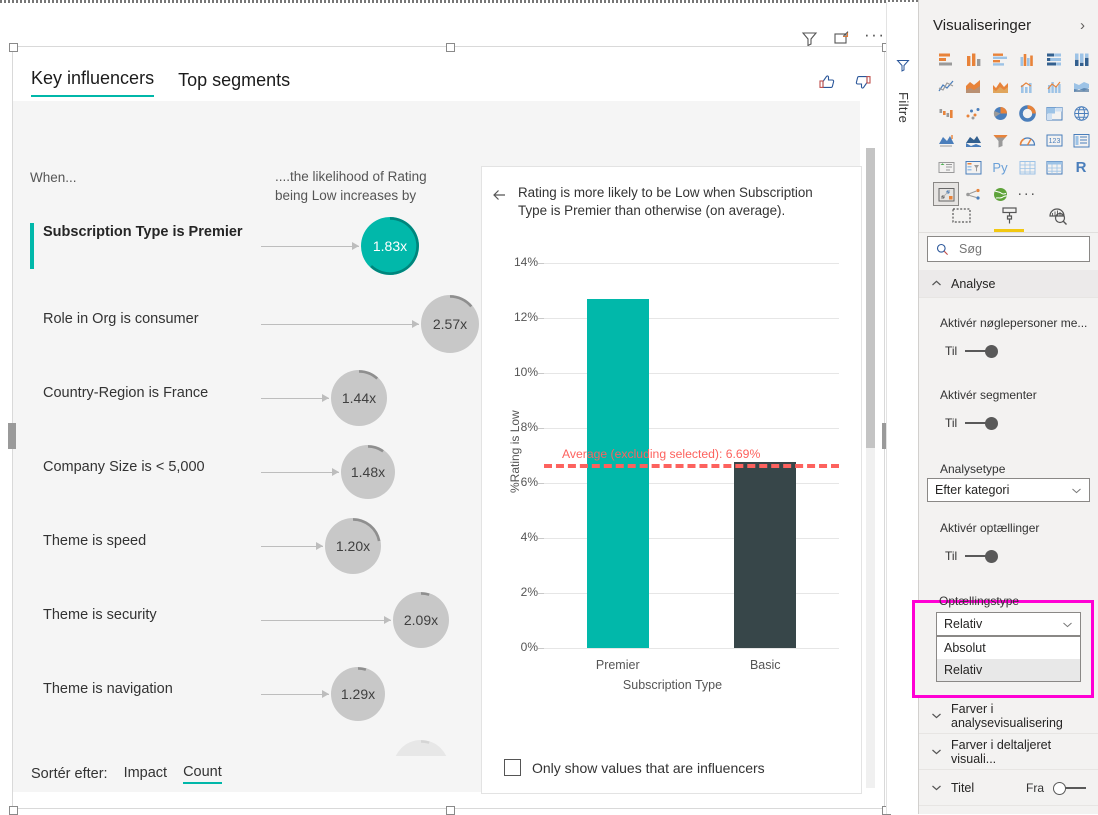 Image resolution: width=1098 pixels, height=815 pixels. Describe the element at coordinates (973, 113) in the screenshot. I see `scatter-chart-icon` at that location.